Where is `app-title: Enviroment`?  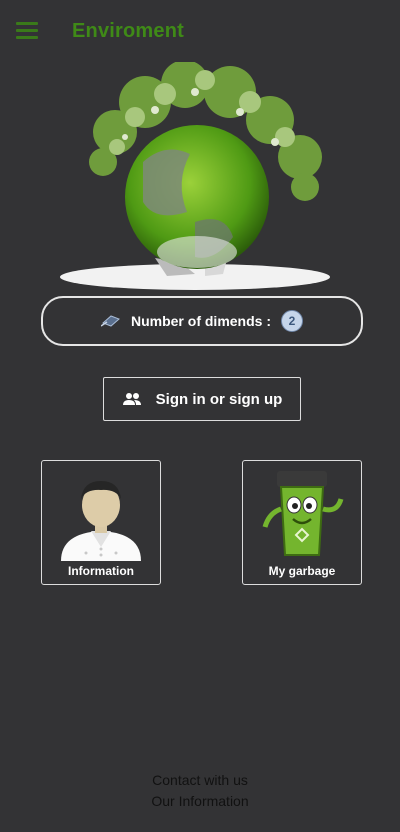 app-title: Enviroment is located at coordinates (128, 31).